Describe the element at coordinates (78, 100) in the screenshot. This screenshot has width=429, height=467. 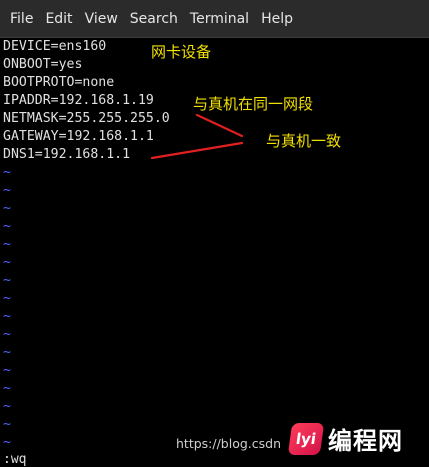
I see `config-line-ipaddr: IPADDR=192.168.1.19` at that location.